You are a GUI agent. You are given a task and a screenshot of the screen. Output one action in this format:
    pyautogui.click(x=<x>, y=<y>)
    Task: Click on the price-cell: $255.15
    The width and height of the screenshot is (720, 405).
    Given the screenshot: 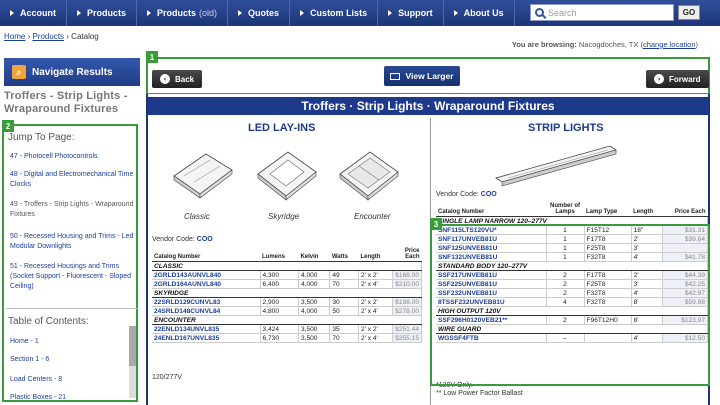 What is the action you would take?
    pyautogui.click(x=407, y=338)
    